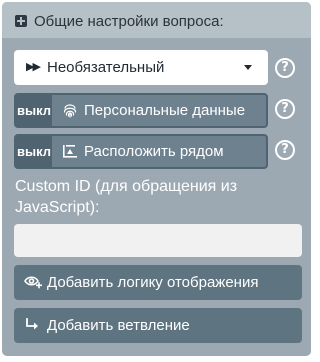 The width and height of the screenshot is (320, 362). Describe the element at coordinates (285, 109) in the screenshot. I see `personal-data-help-icon: ?` at that location.